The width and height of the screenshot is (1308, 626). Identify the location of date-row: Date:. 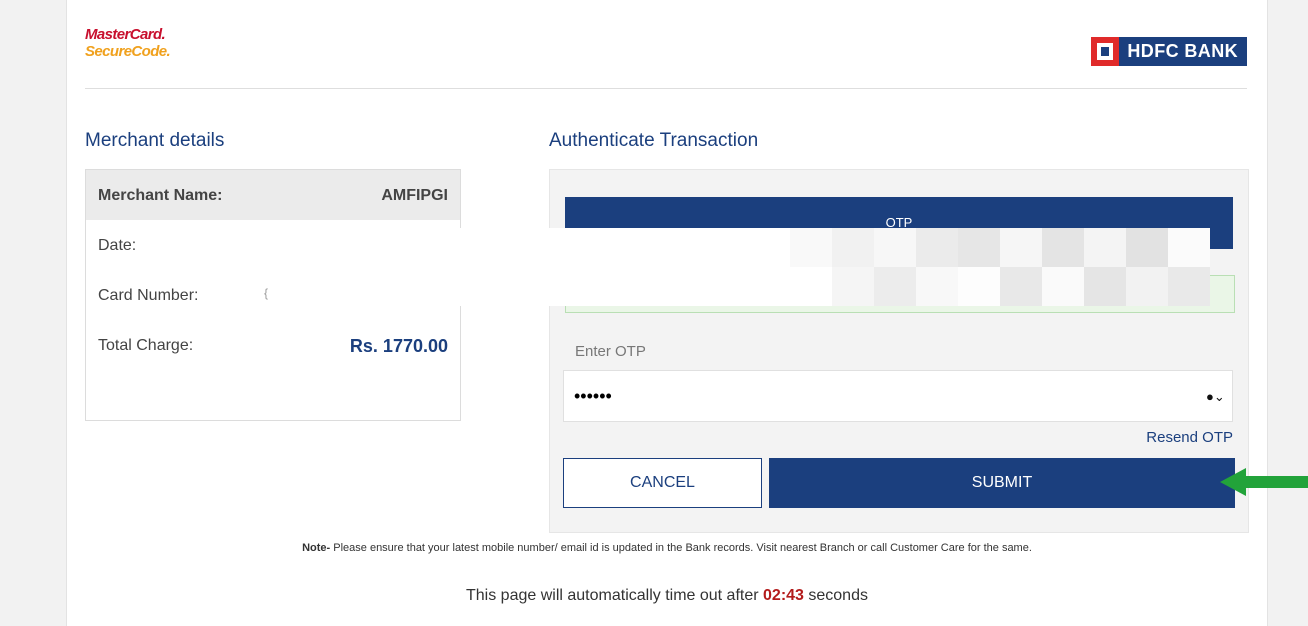
(273, 245).